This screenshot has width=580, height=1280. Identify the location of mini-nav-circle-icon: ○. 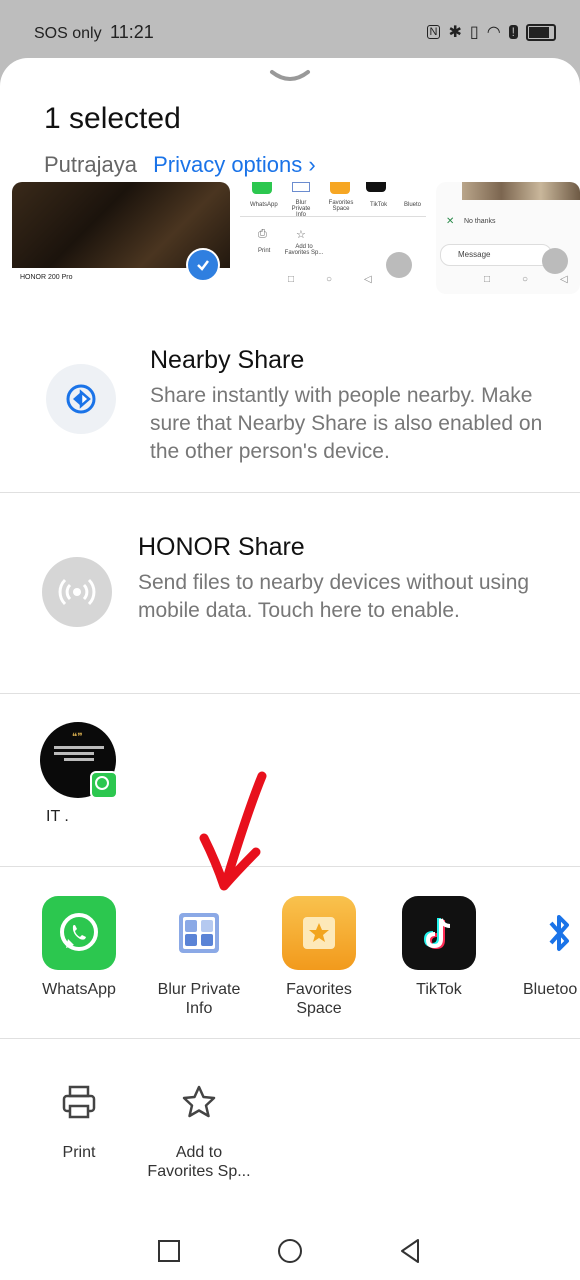
(329, 279).